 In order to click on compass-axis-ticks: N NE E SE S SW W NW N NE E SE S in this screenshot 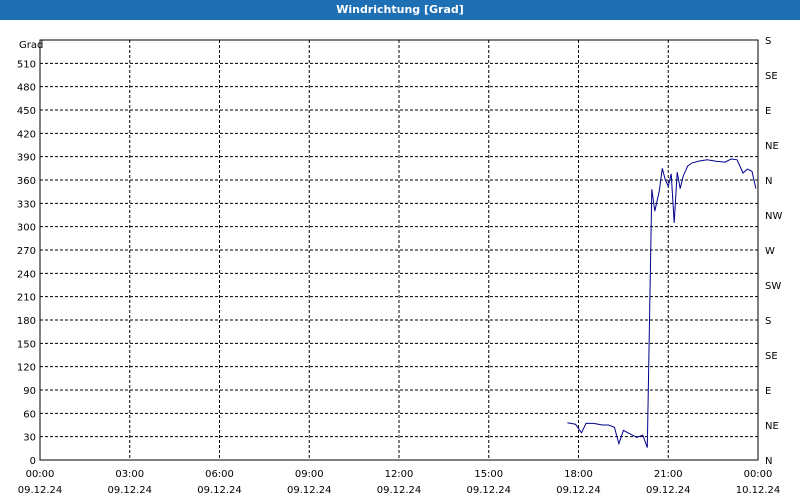, I will do `click(773, 251)`.